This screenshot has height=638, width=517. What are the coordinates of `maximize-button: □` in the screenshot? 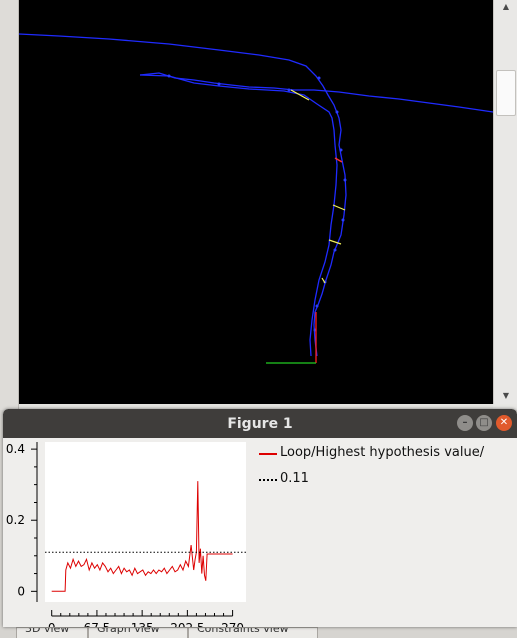 It's located at (484, 423).